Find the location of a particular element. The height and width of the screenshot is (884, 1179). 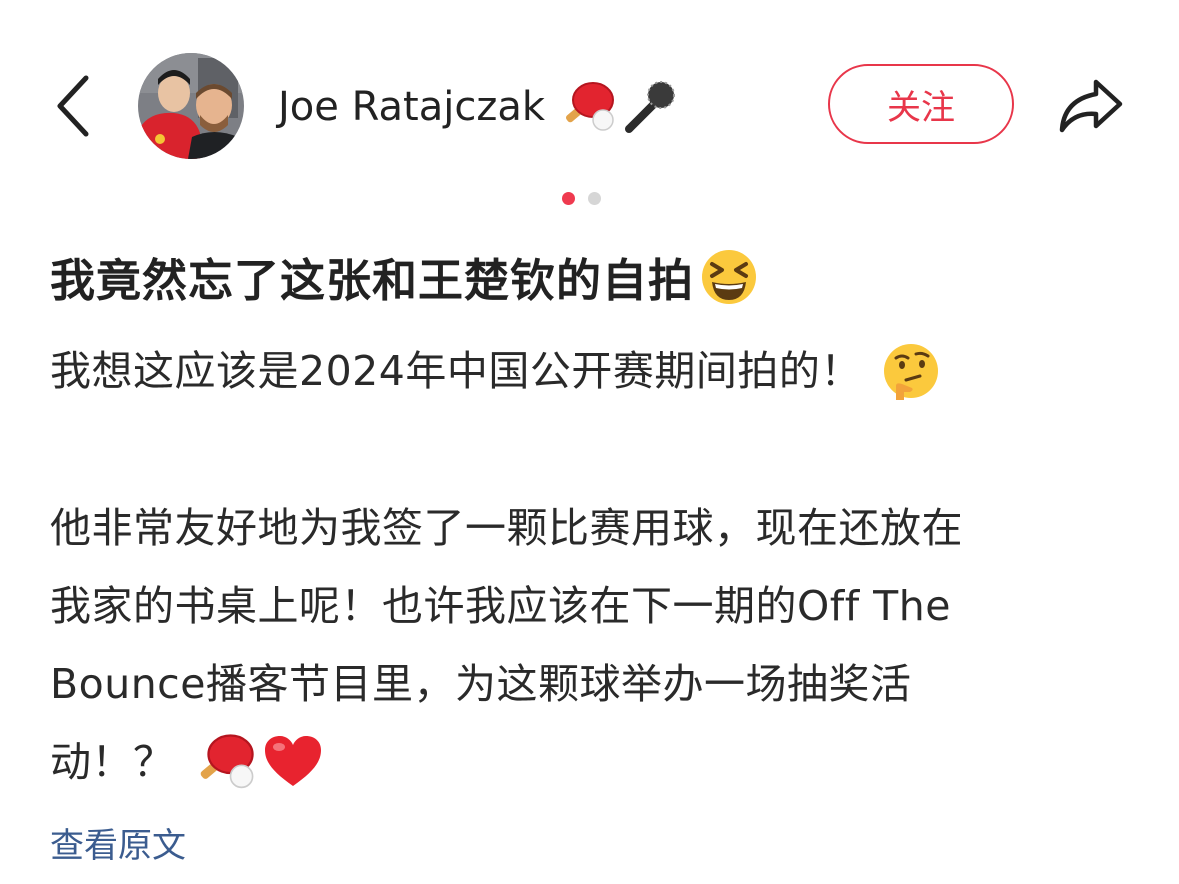

microphone-icon is located at coordinates (650, 107).